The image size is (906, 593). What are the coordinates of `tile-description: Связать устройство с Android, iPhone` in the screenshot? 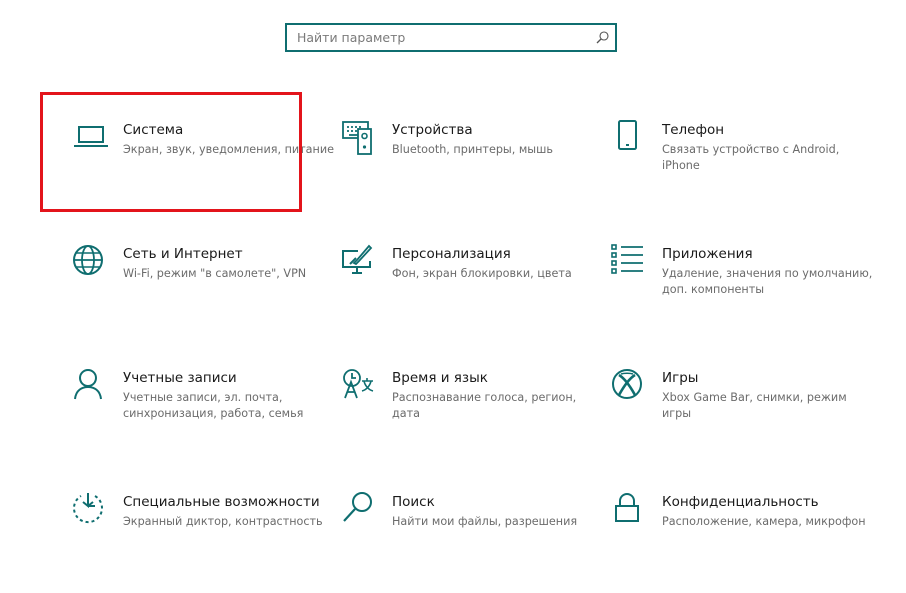 It's located at (751, 157).